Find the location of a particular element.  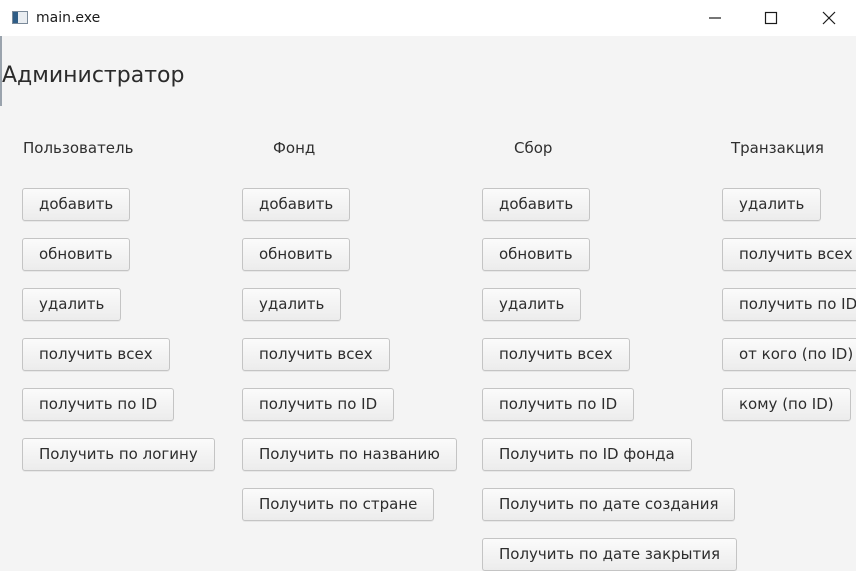

user-get-by-id-button: получить по ID is located at coordinates (98, 404).